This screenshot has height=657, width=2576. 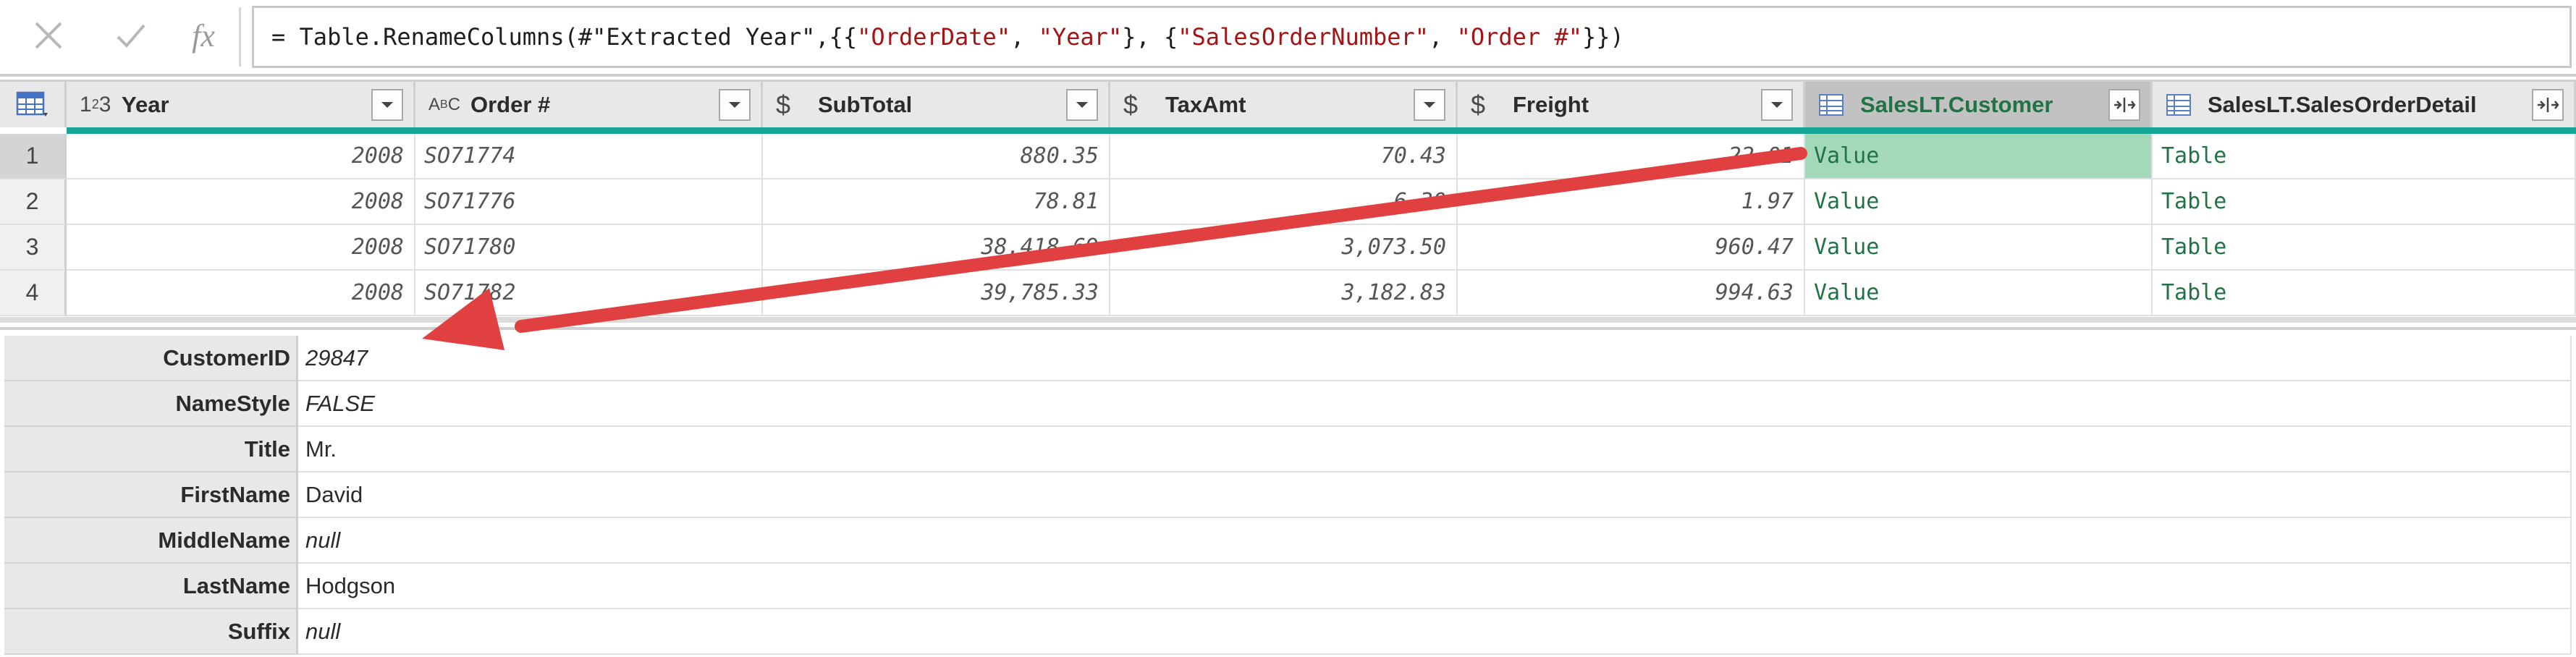 I want to click on preview-field-value: Hodgson, so click(x=1435, y=586).